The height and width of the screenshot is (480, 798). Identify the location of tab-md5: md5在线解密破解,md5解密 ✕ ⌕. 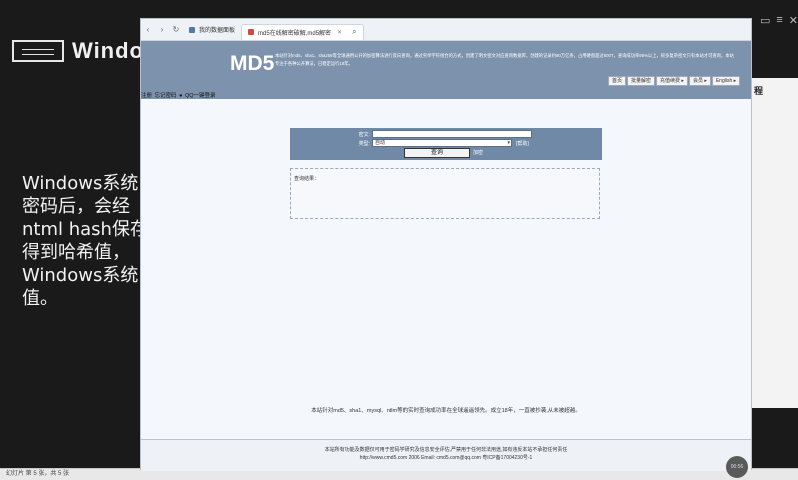
(302, 31).